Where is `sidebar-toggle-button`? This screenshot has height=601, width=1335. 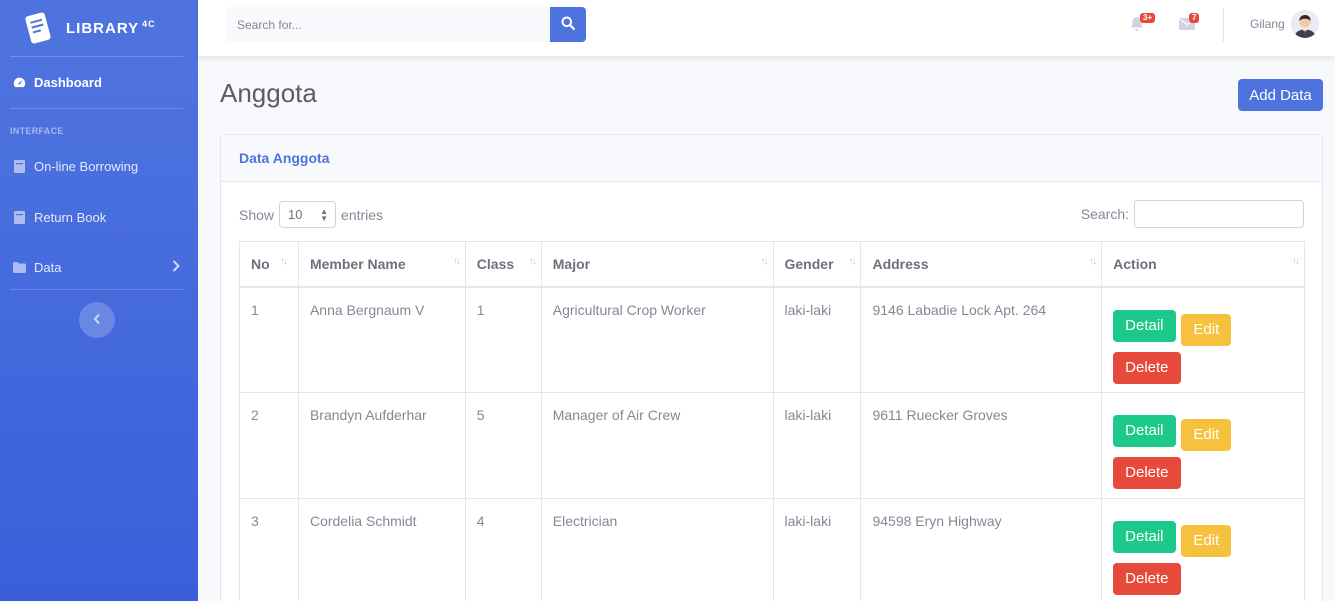 sidebar-toggle-button is located at coordinates (97, 320).